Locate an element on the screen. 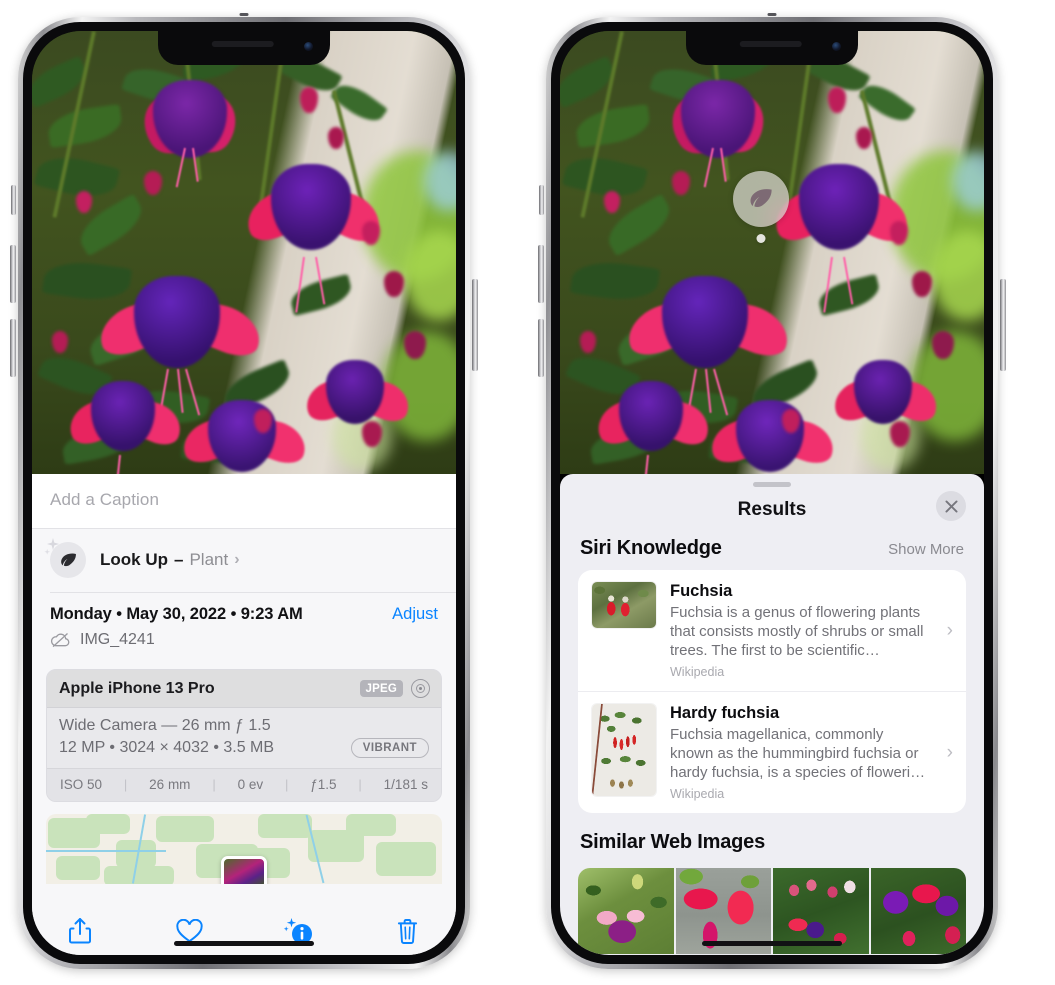 This screenshot has height=985, width=1055. look-up-label-group: Look Up – Plant › is located at coordinates (170, 560).